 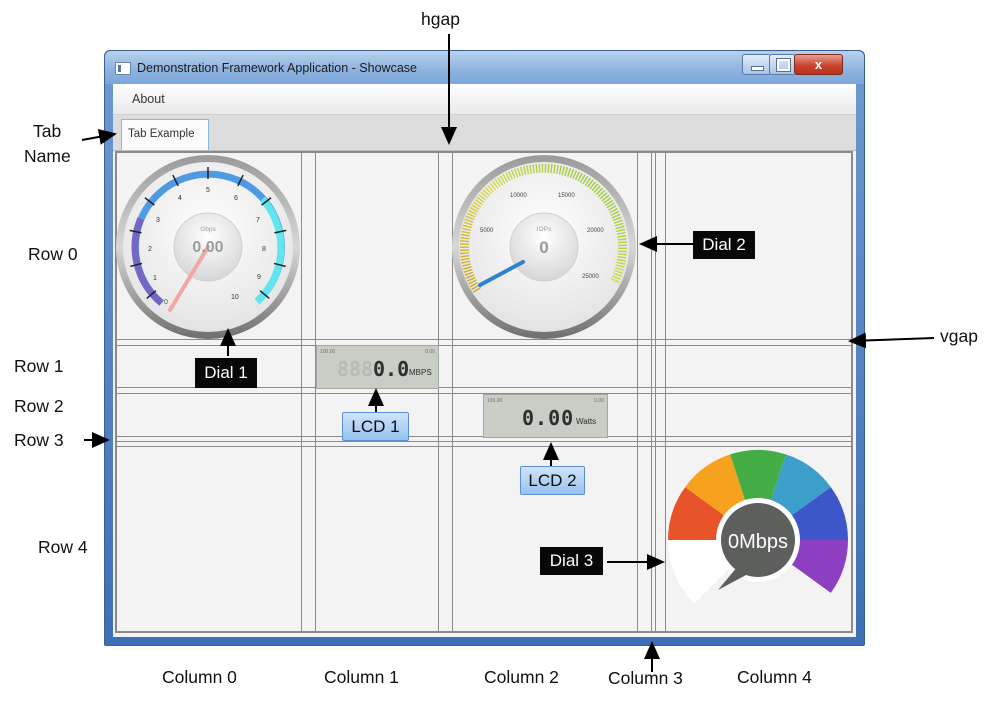 I want to click on tab-name-label-line-1: Tab, so click(x=47, y=131).